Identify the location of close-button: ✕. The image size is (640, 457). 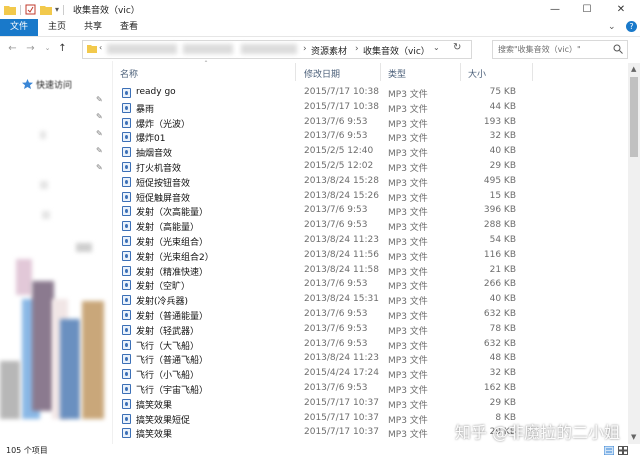
(621, 9).